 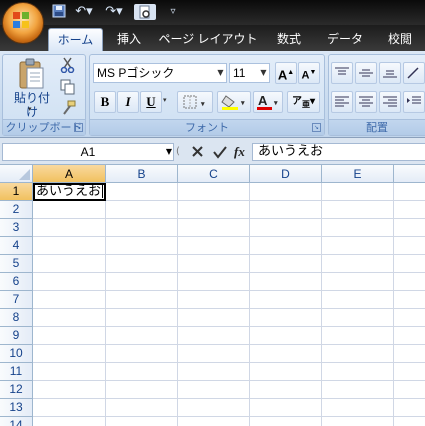 What do you see at coordinates (16, 210) in the screenshot?
I see `row-header-2: 2` at bounding box center [16, 210].